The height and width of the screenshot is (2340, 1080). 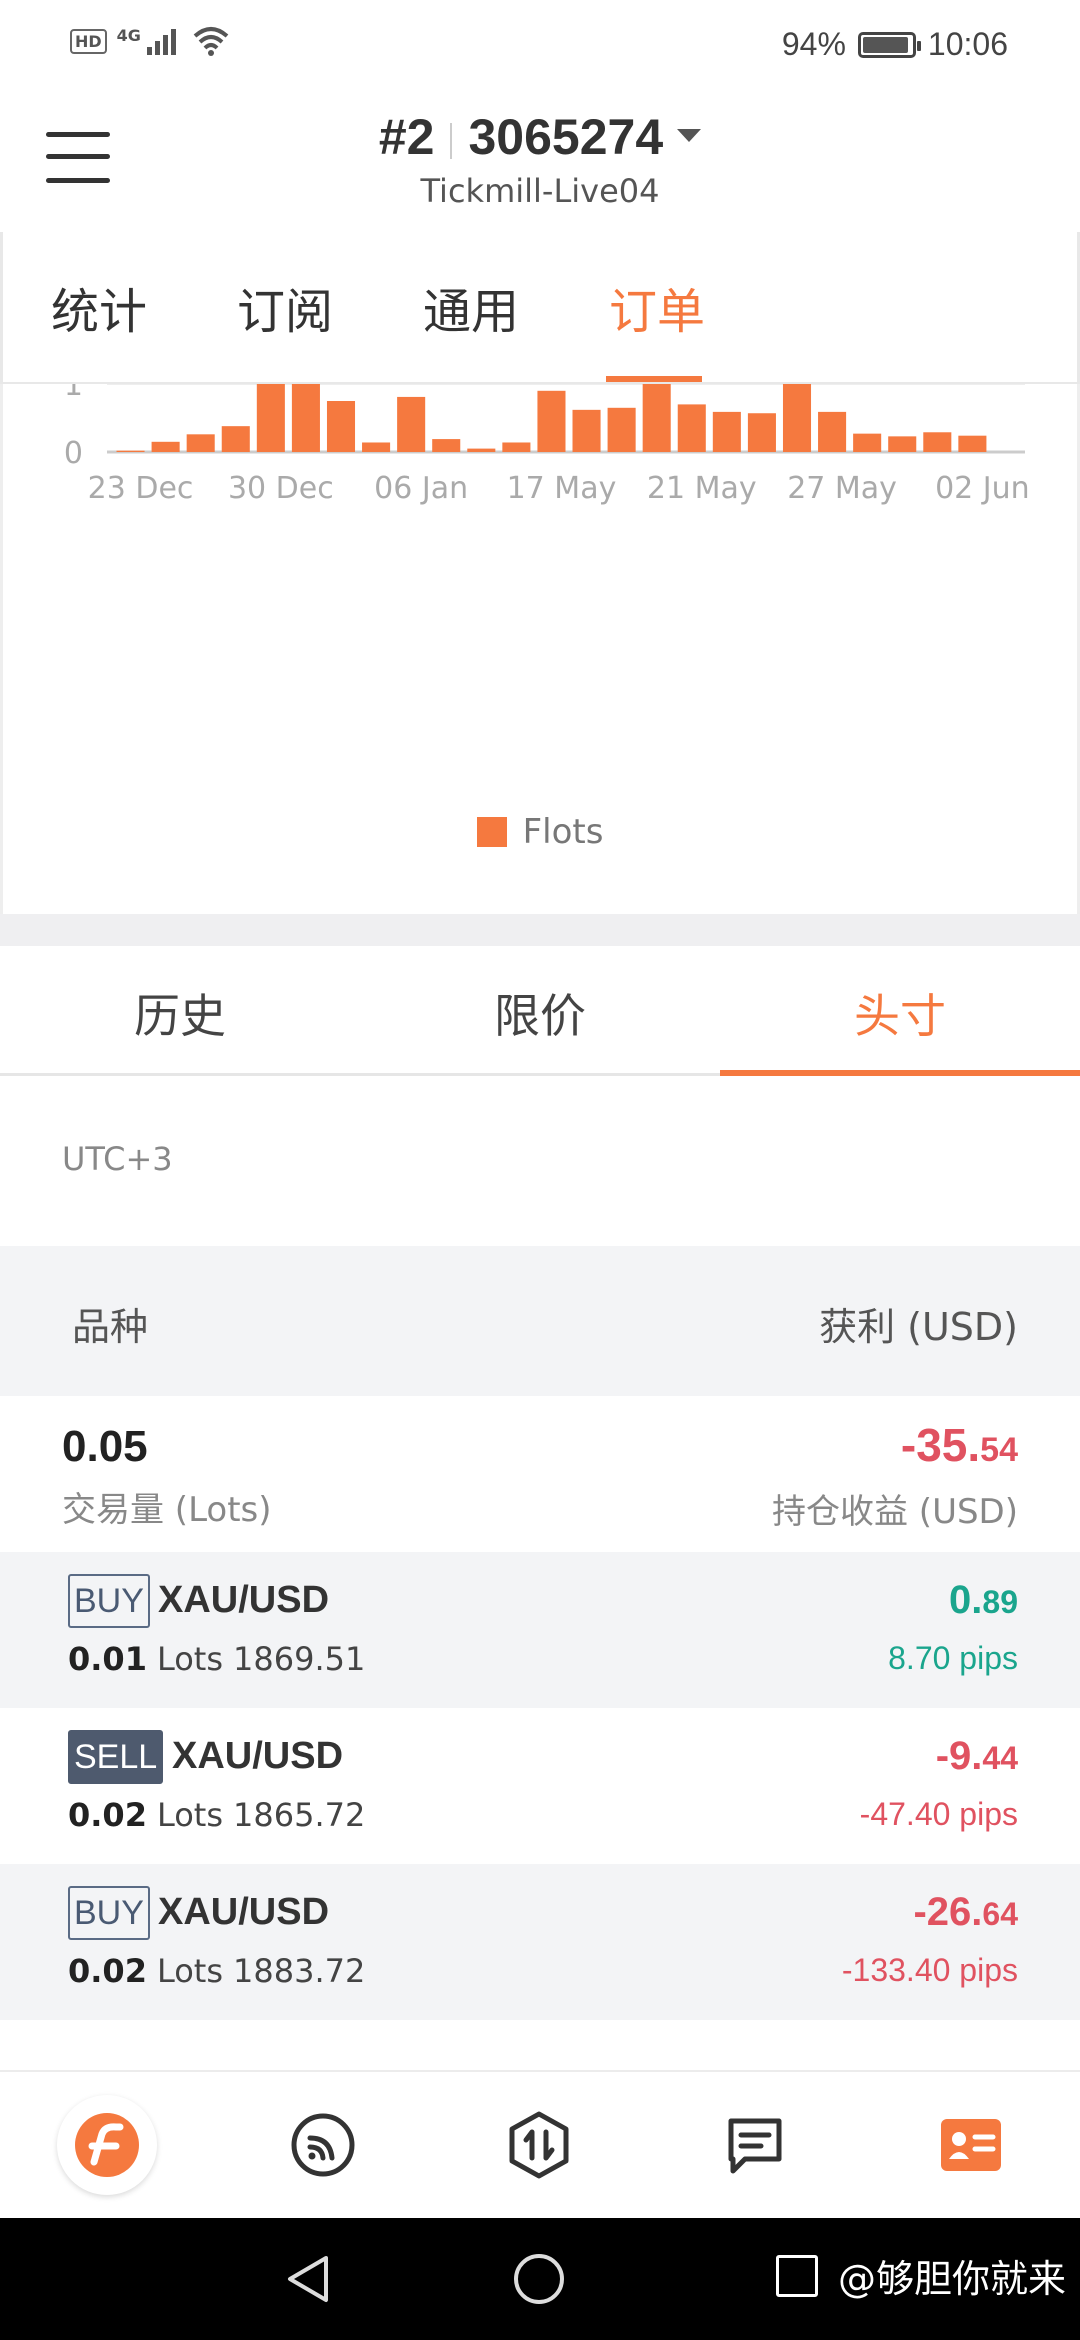 I want to click on open-price: 1883.72, so click(x=299, y=1971).